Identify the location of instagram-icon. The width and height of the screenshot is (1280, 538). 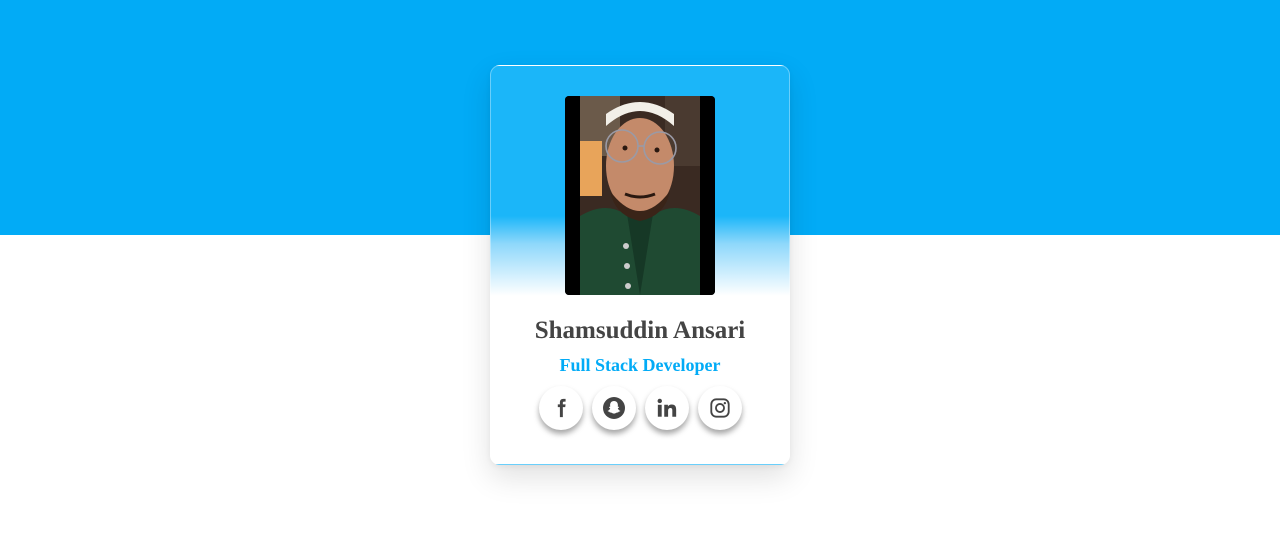
(720, 408).